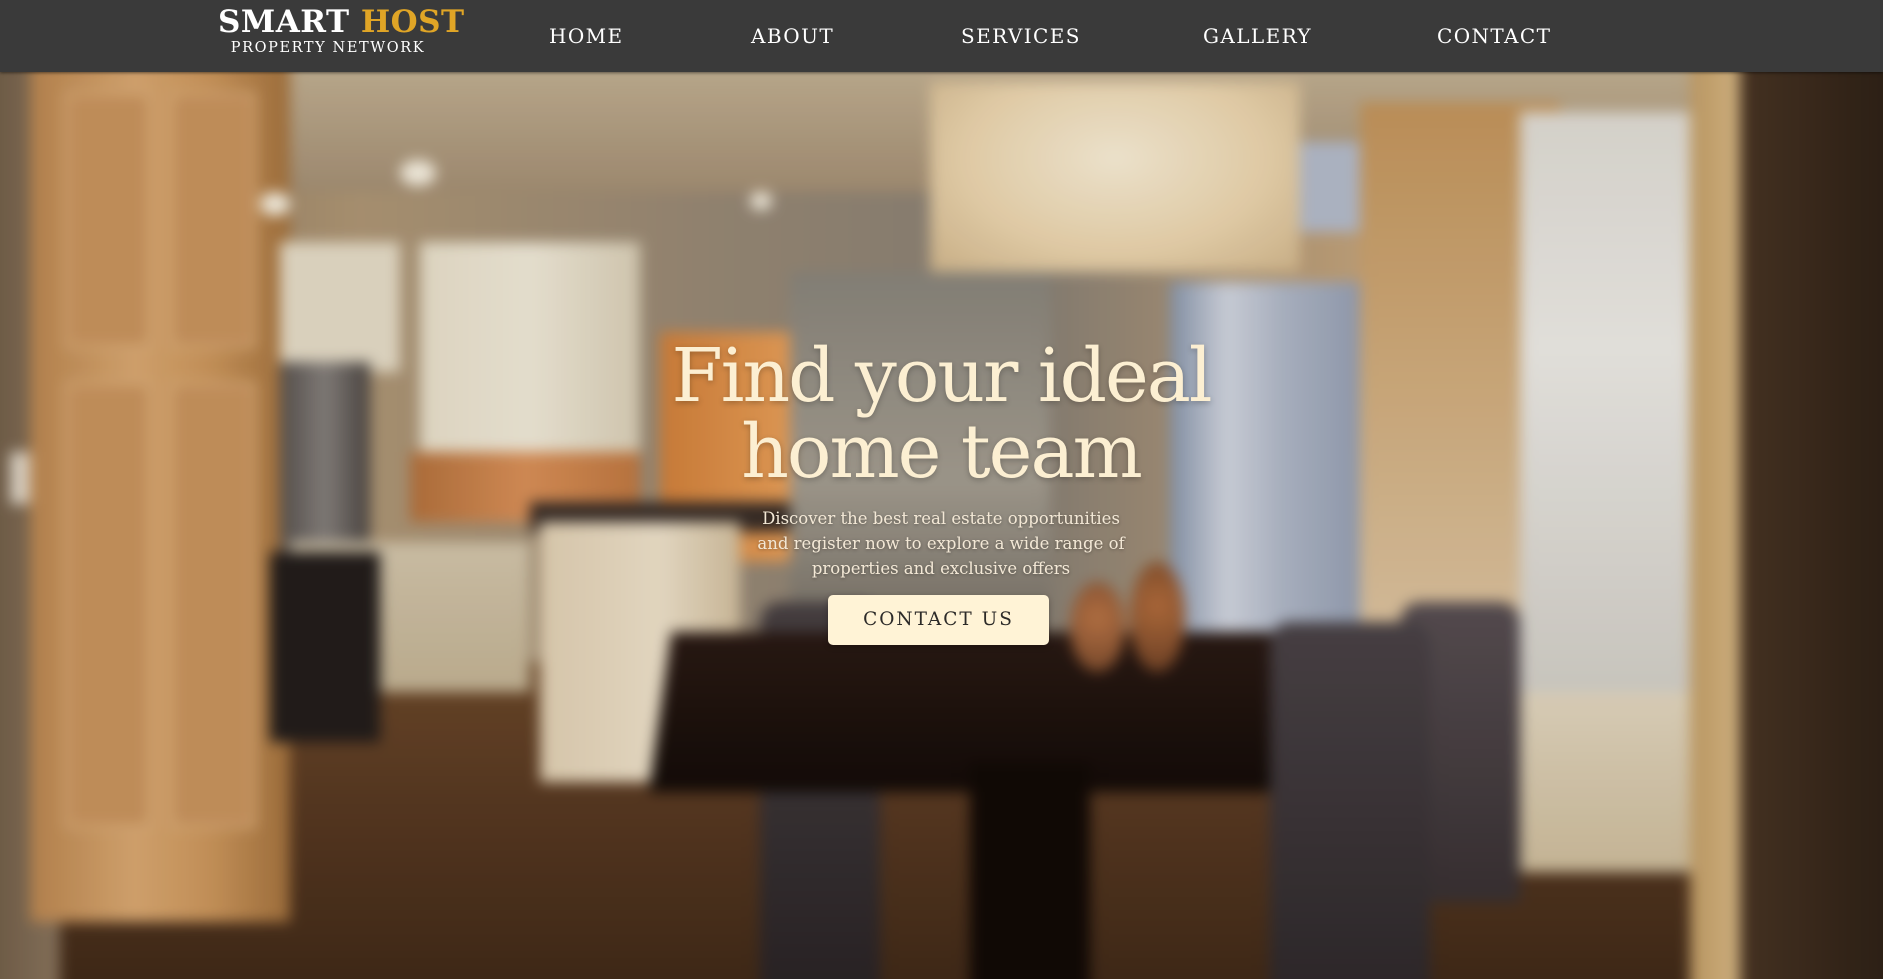  What do you see at coordinates (1021, 36) in the screenshot?
I see `nav-link-services: SERVICES` at bounding box center [1021, 36].